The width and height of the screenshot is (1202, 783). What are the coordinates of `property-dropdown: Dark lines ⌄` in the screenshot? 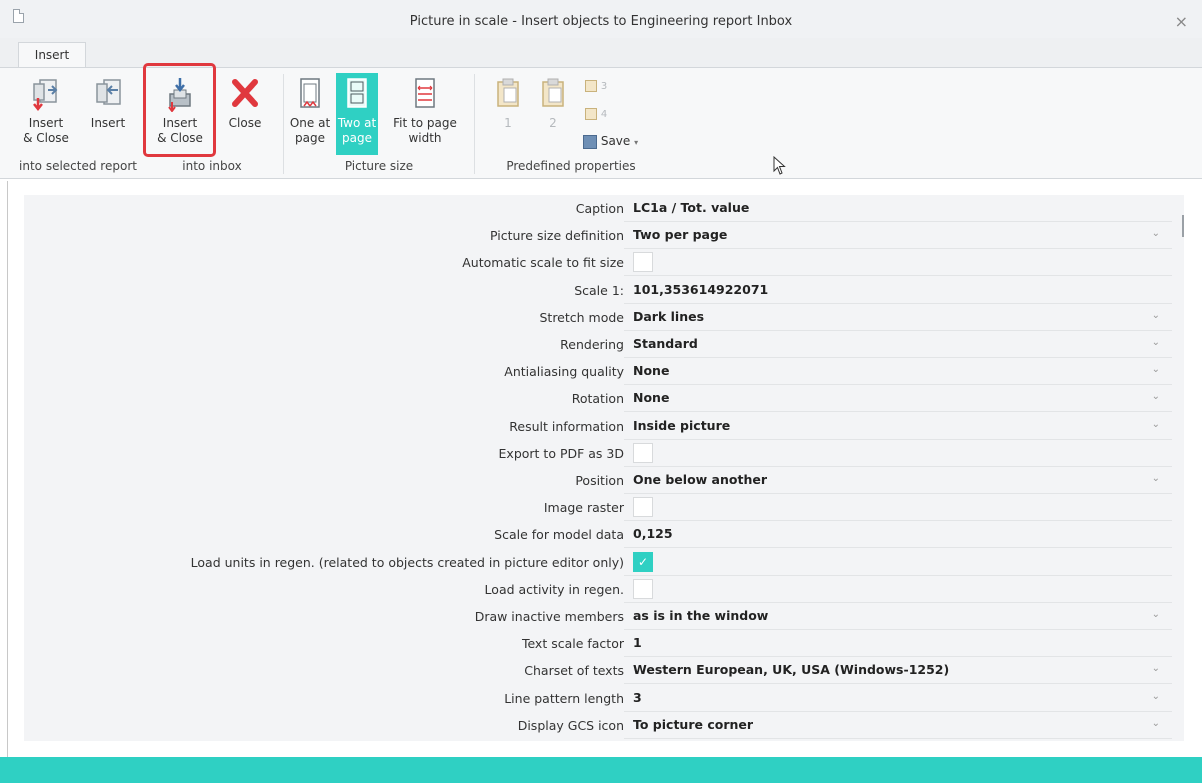 It's located at (898, 317).